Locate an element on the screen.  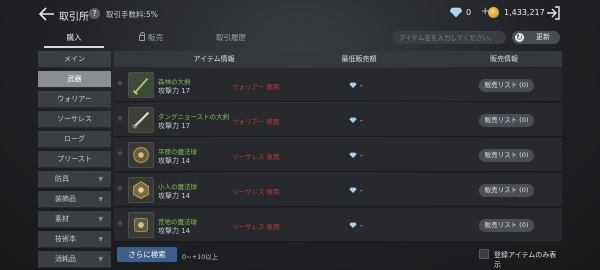
bottom-bar: さらに検索 0~+10以上 登録アイテムのみ表示 is located at coordinates (338, 256).